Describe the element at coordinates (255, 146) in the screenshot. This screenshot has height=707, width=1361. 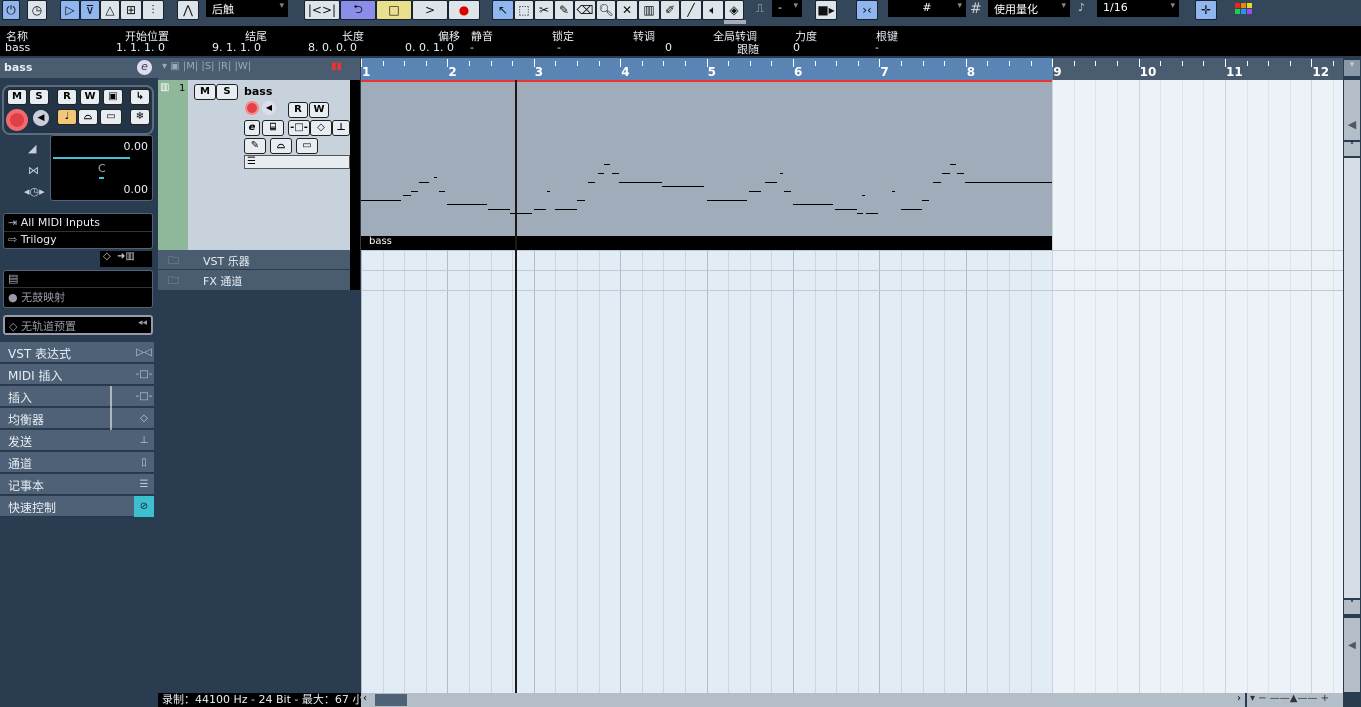
I see `track-draw-button: ✎` at that location.